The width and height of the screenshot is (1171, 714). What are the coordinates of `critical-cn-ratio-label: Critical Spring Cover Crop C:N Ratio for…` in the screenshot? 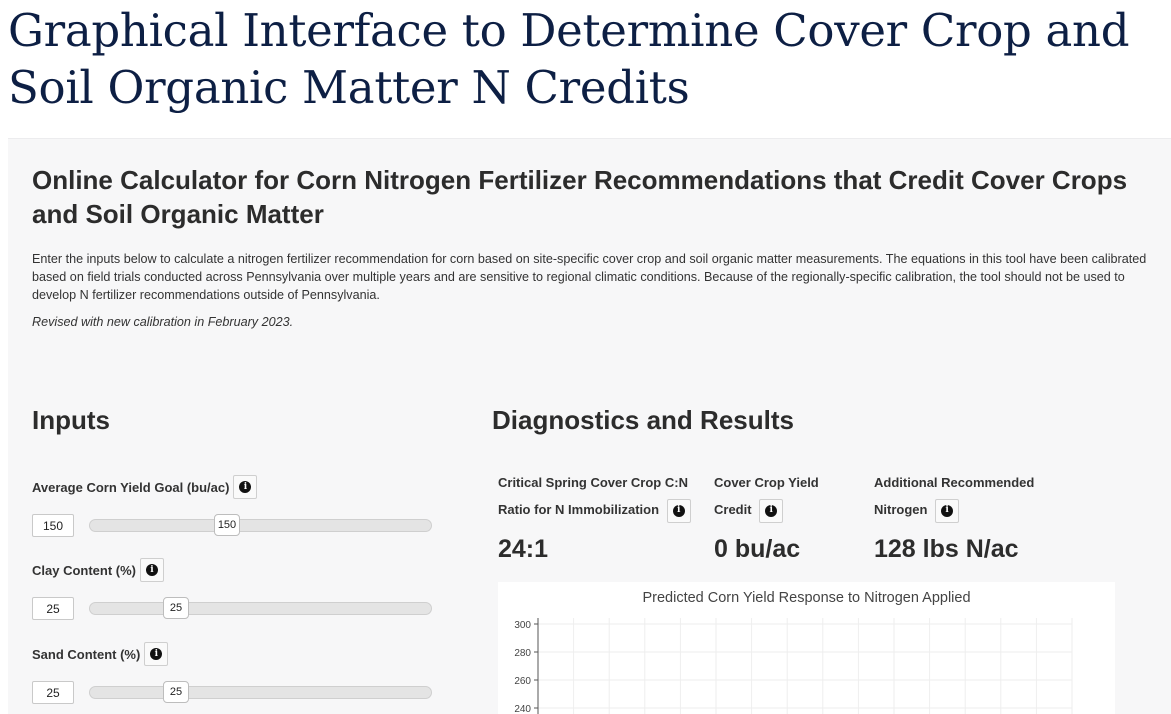 It's located at (600, 496).